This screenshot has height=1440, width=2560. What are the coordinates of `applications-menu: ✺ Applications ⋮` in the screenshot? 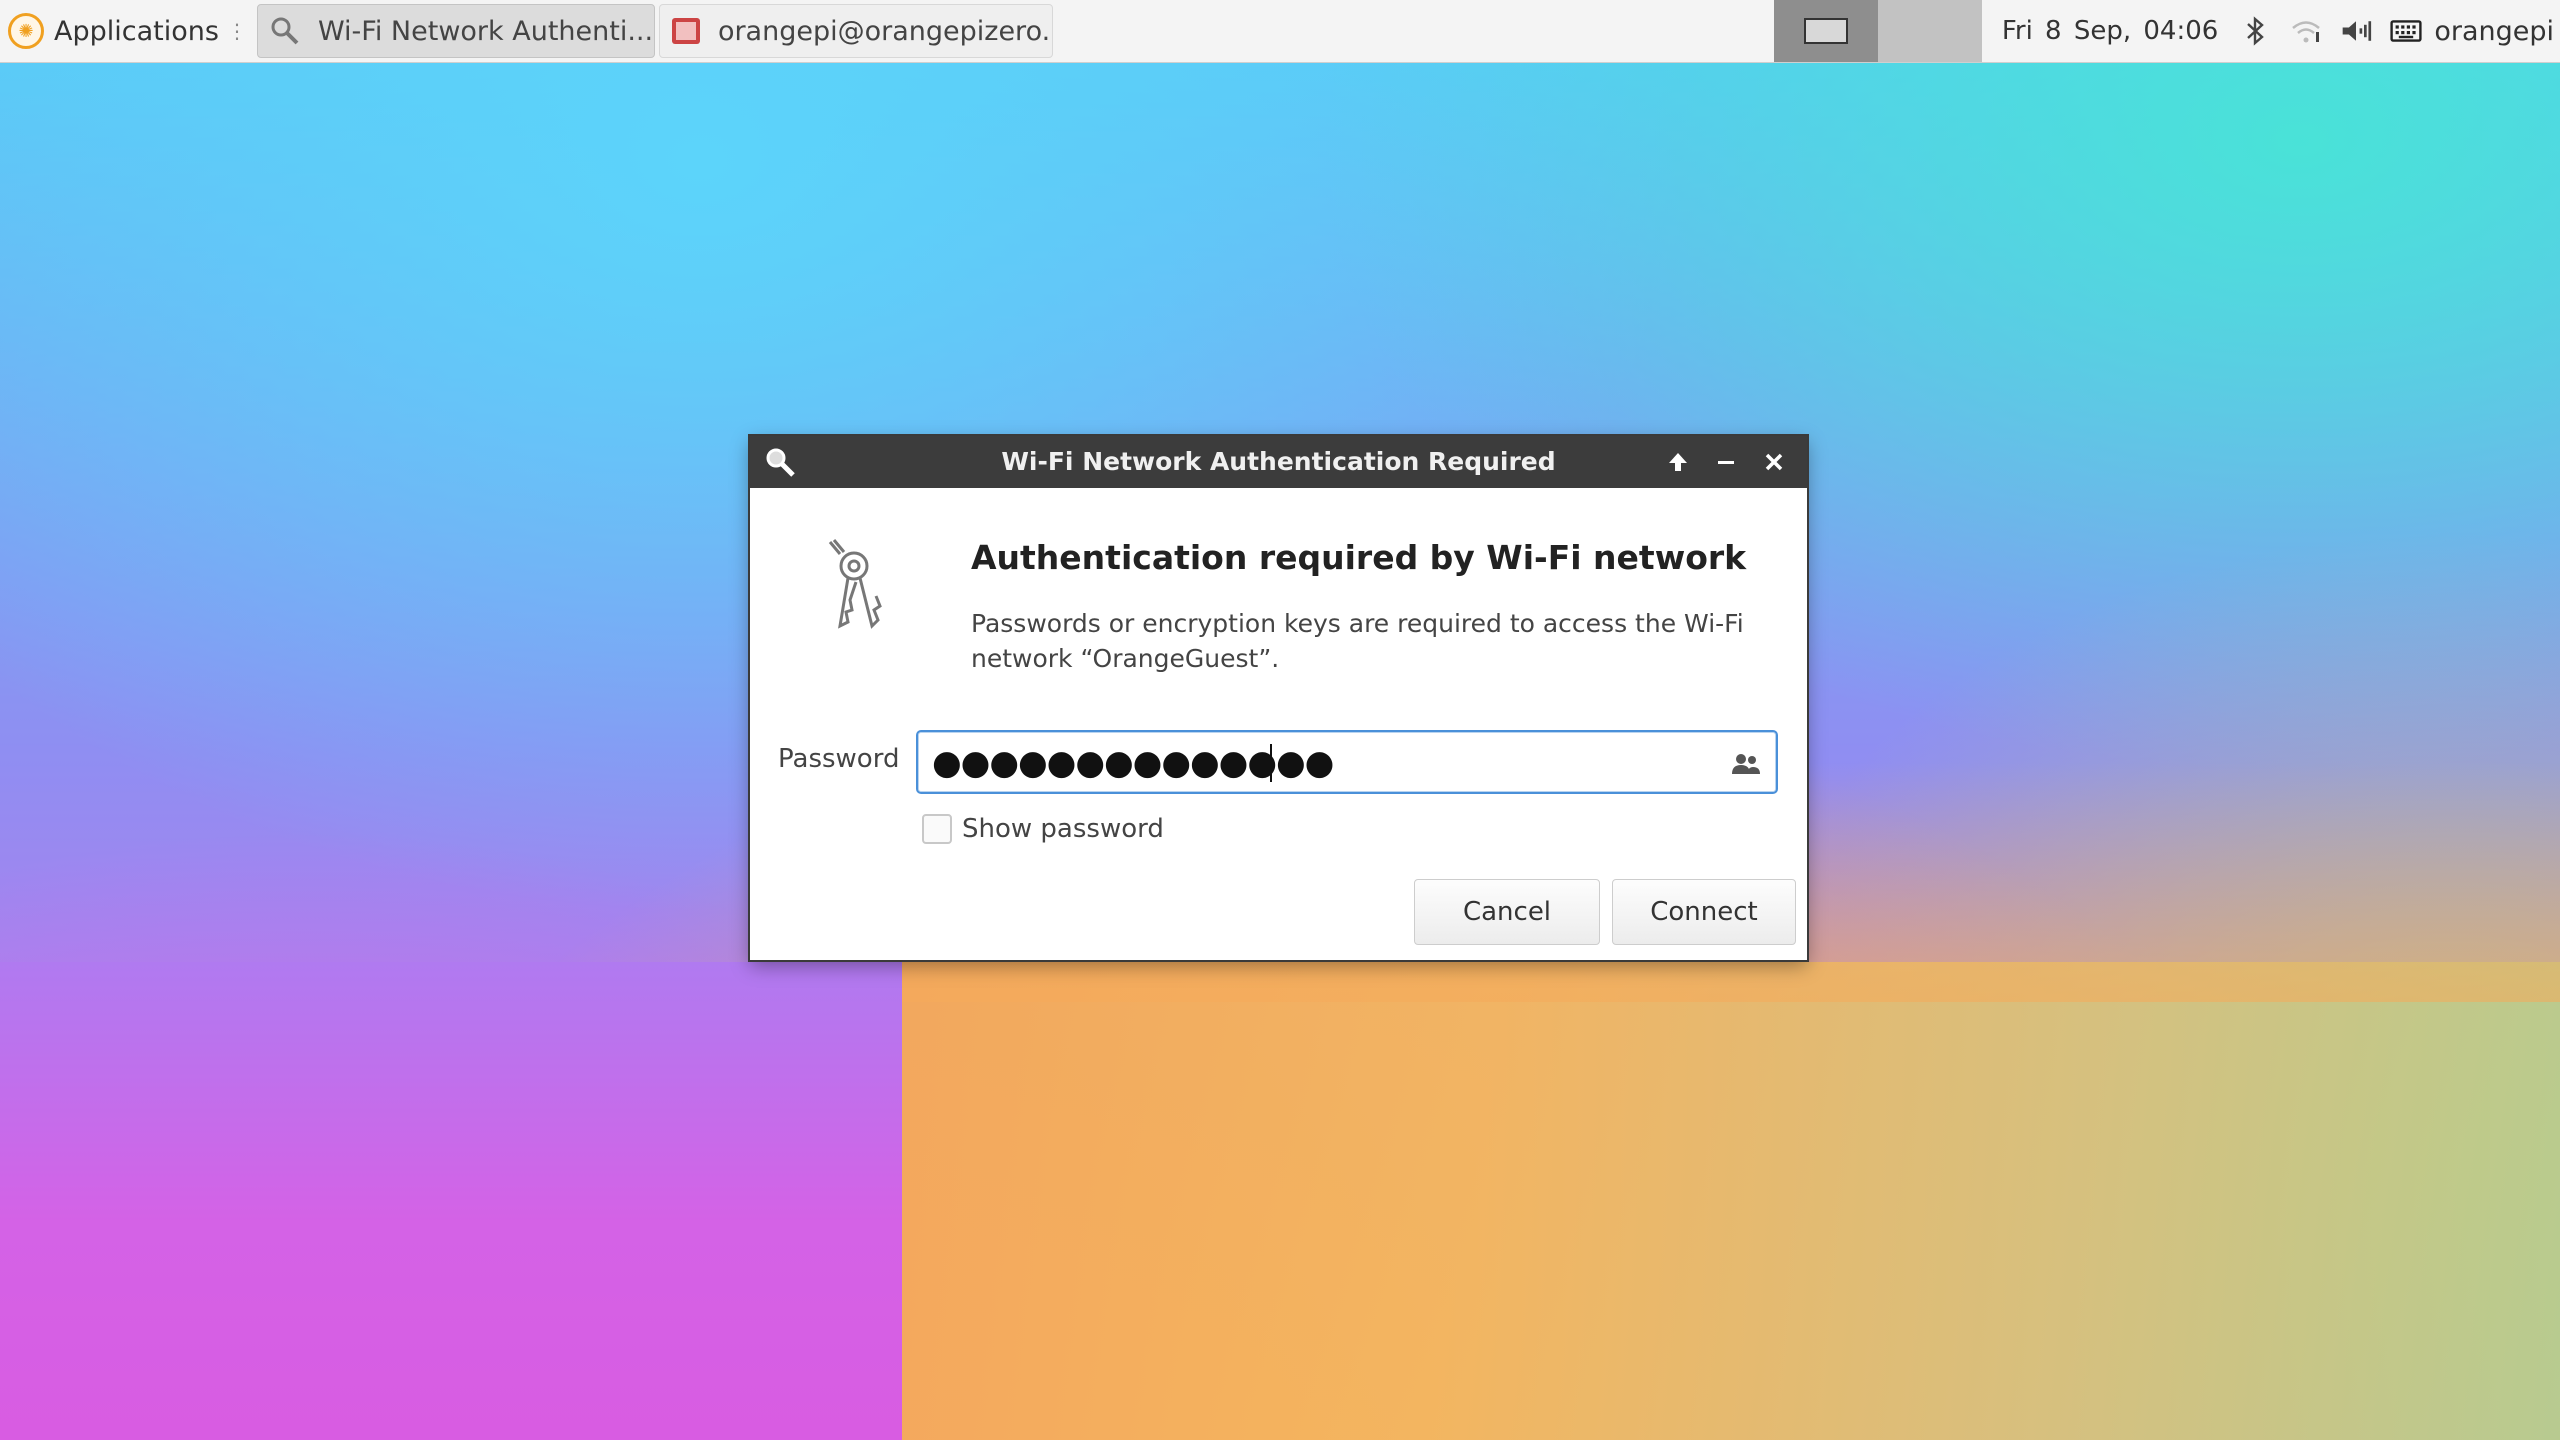 It's located at (126, 31).